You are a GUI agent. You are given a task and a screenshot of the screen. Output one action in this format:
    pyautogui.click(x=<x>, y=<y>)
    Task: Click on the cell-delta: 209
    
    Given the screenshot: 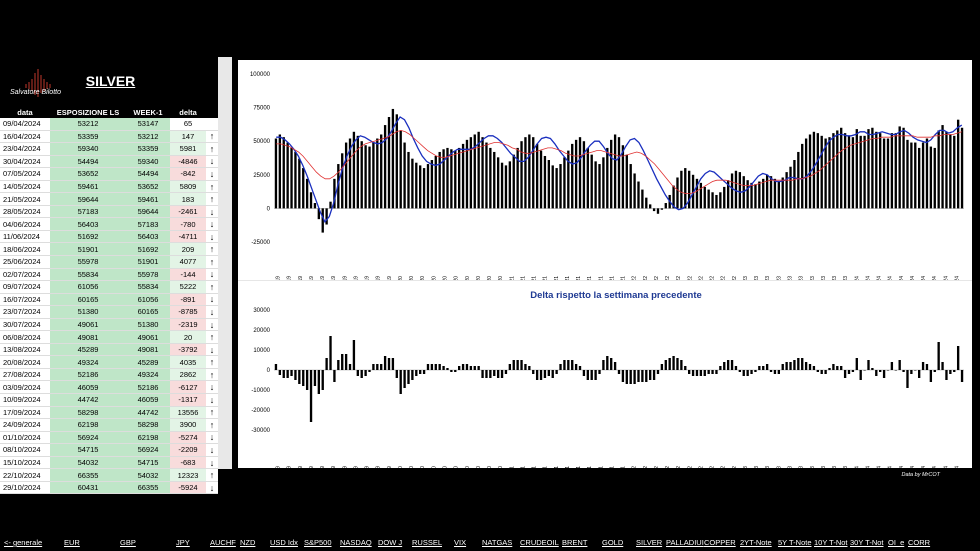 What is the action you would take?
    pyautogui.click(x=188, y=249)
    